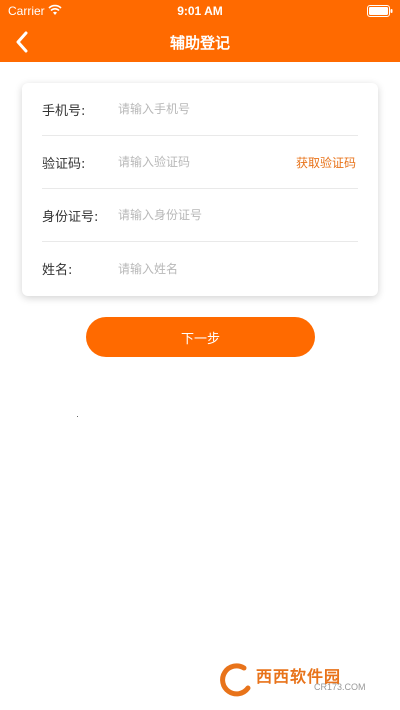  Describe the element at coordinates (70, 217) in the screenshot. I see `id-number-label: 身份证号:` at that location.